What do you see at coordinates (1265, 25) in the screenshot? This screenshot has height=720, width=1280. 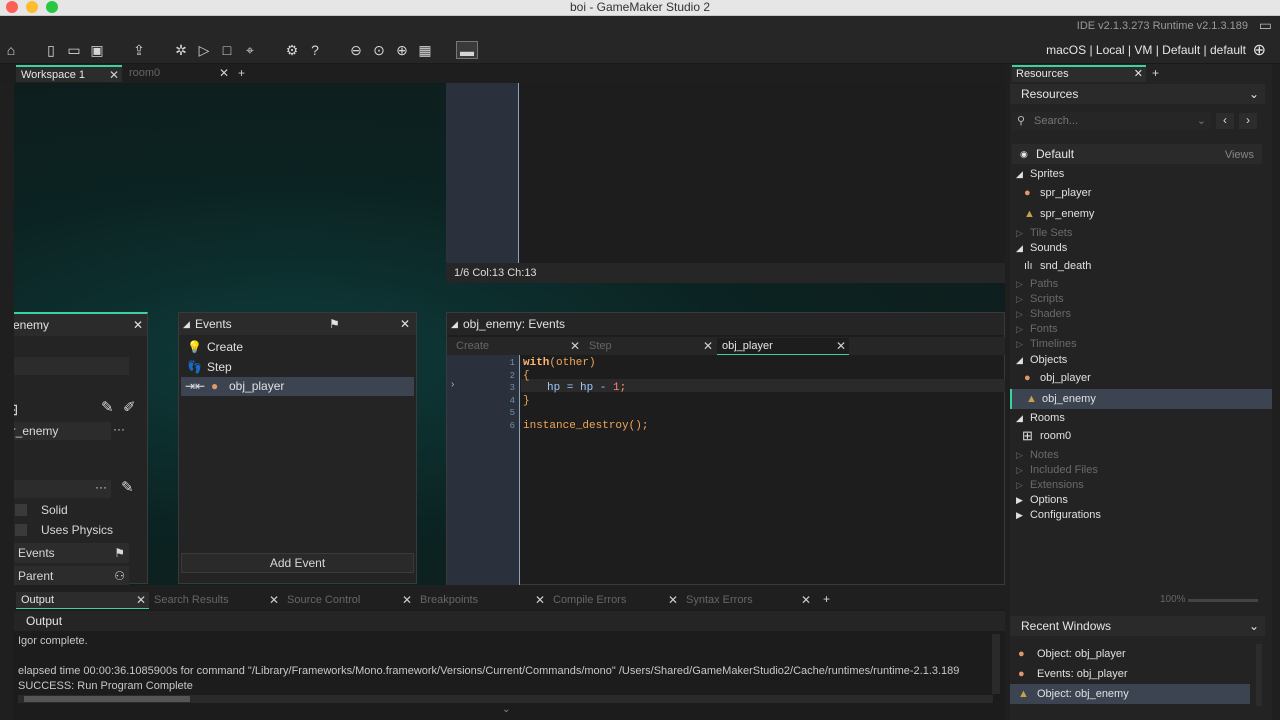 I see `chat-icon: ▭` at bounding box center [1265, 25].